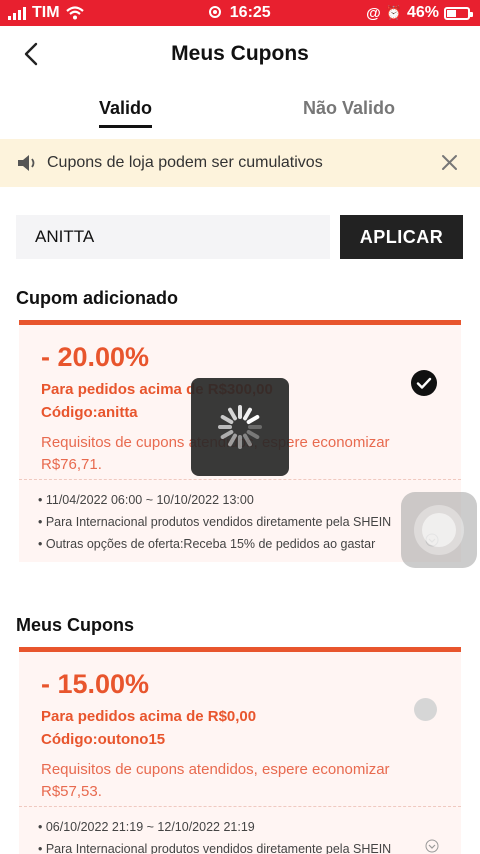 The height and width of the screenshot is (854, 480). Describe the element at coordinates (439, 530) in the screenshot. I see `assistive-touch-button` at that location.